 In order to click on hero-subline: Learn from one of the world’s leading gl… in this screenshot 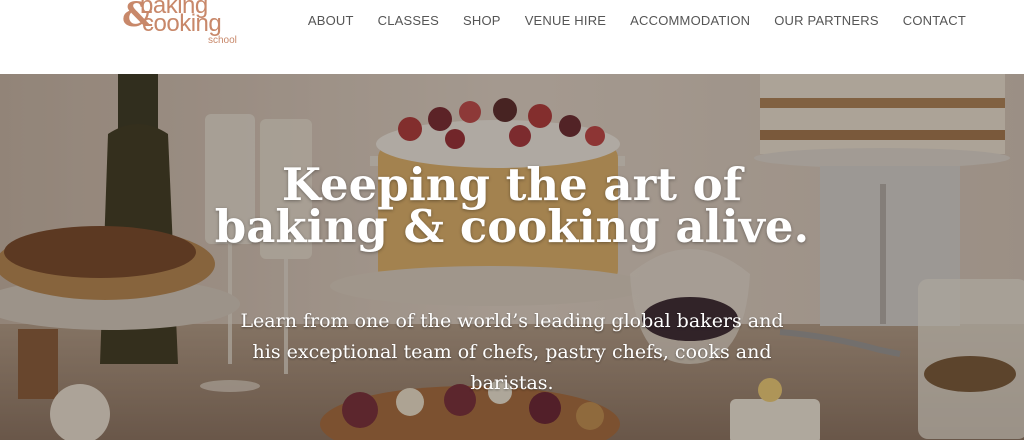, I will do `click(512, 352)`.